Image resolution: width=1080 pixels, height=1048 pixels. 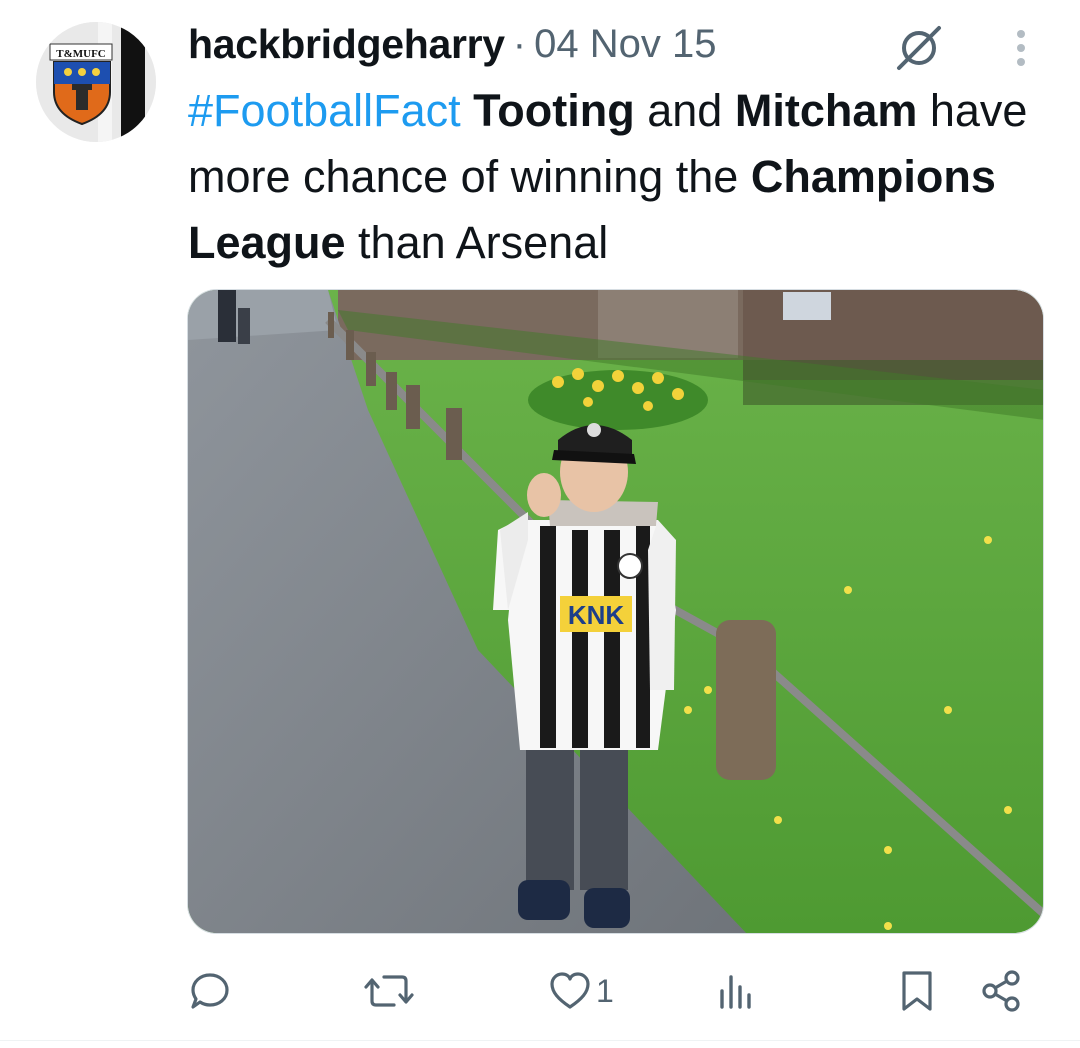 What do you see at coordinates (596, 615) in the screenshot?
I see `shirt-sponsor-text: KNK` at bounding box center [596, 615].